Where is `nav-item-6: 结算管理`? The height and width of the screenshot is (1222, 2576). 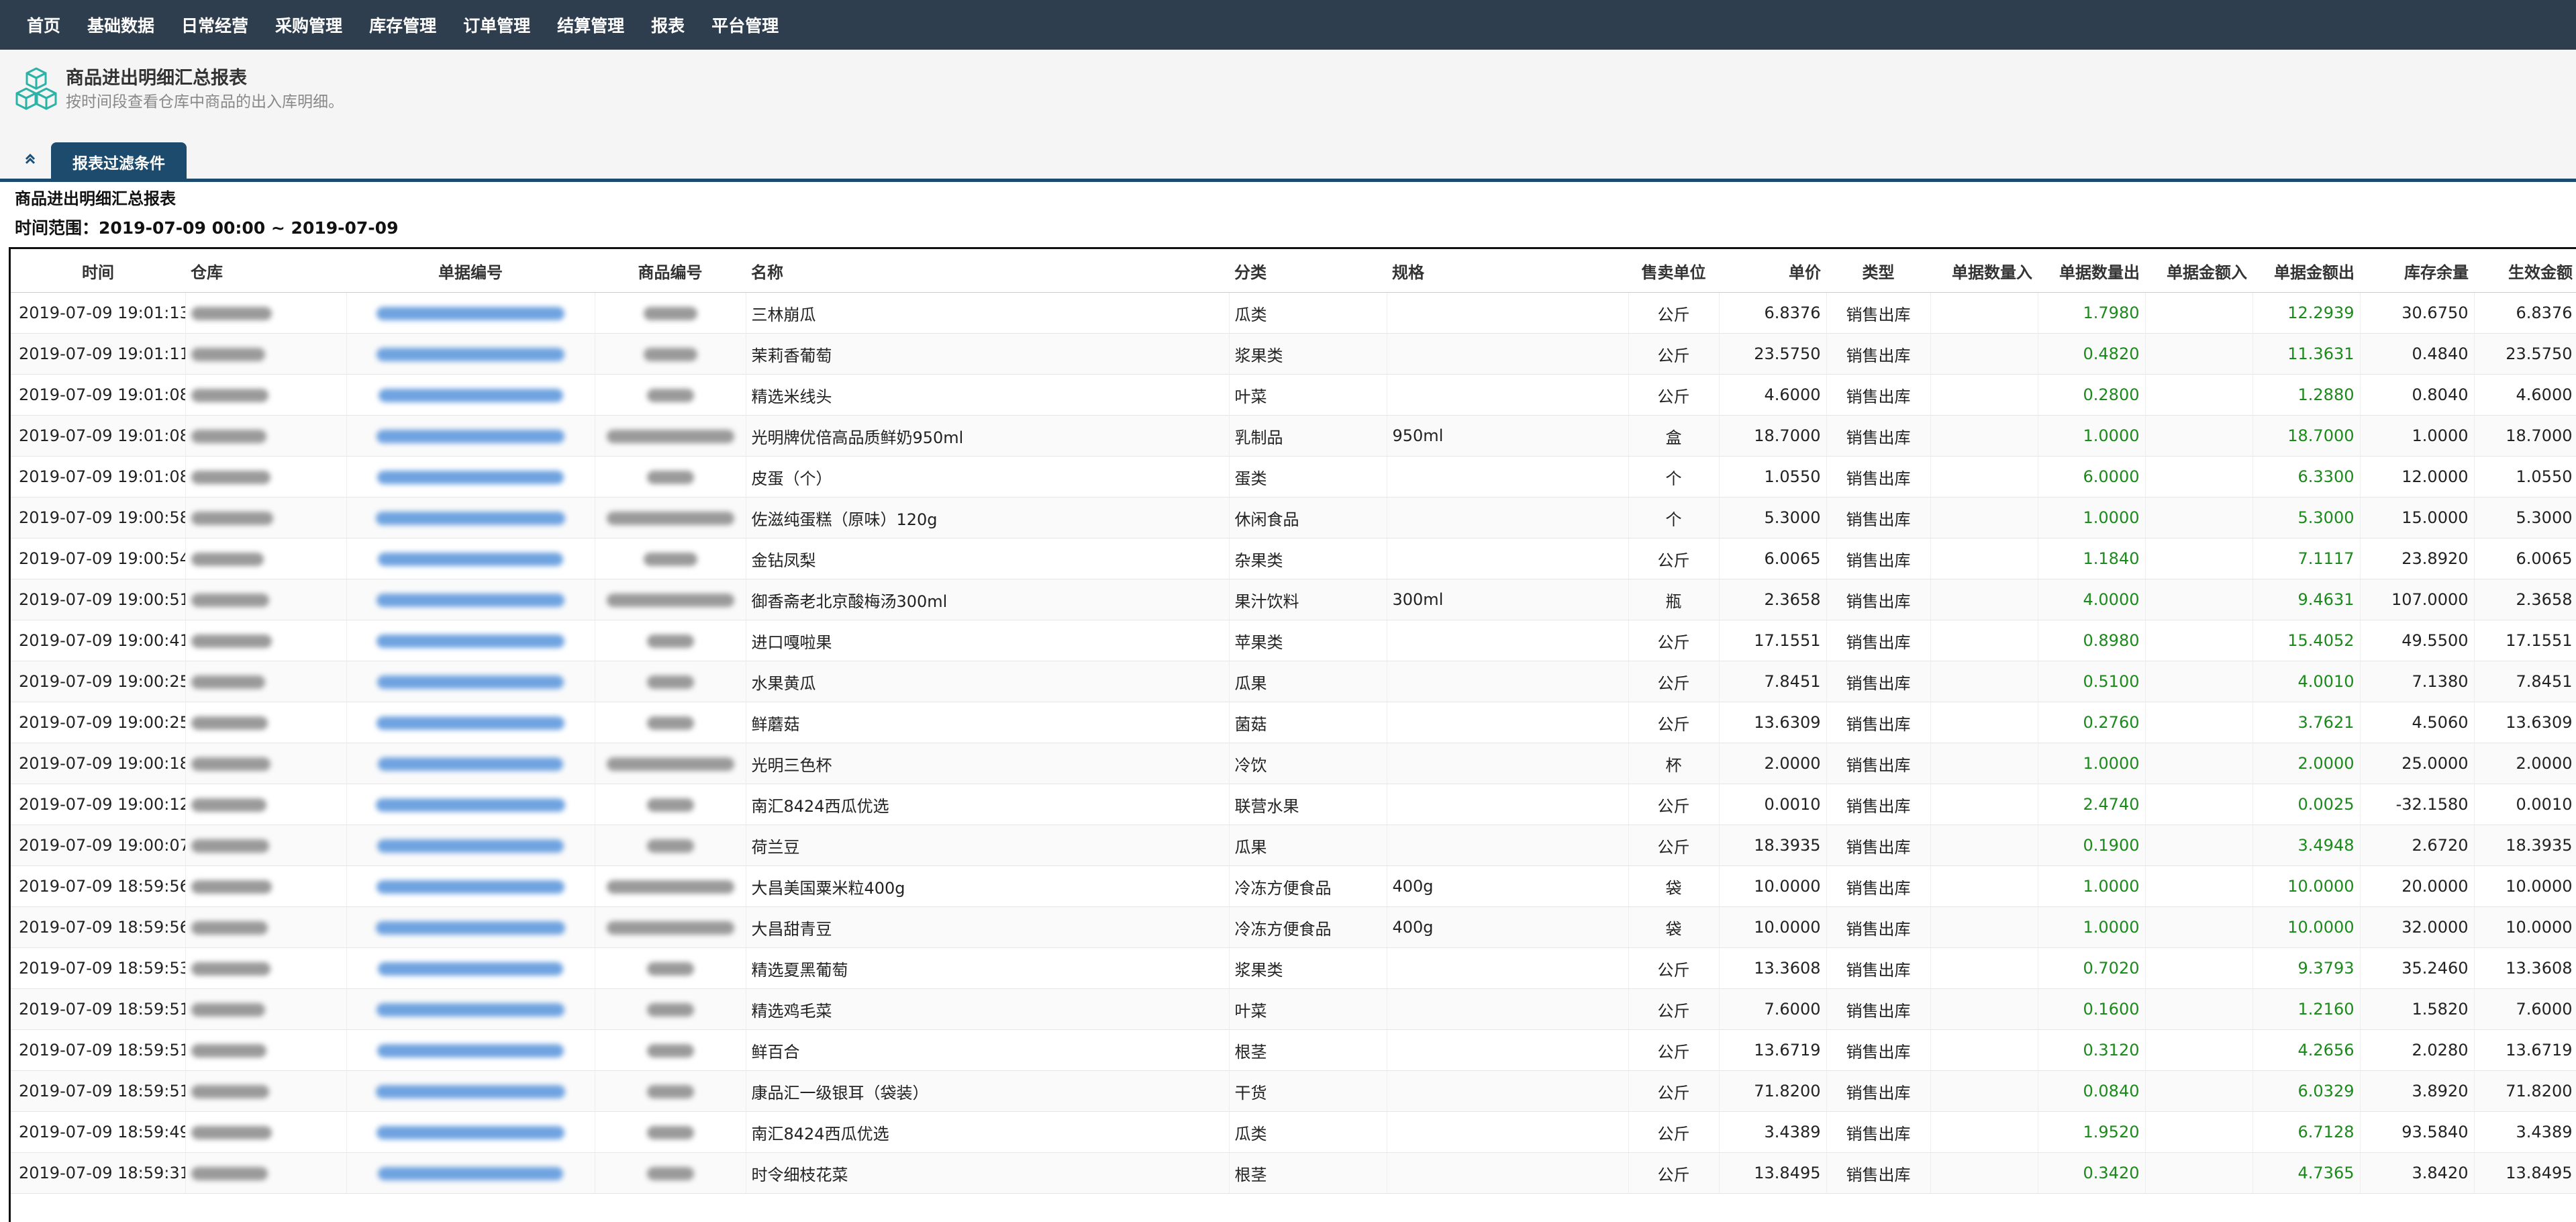
nav-item-6: 结算管理 is located at coordinates (590, 25).